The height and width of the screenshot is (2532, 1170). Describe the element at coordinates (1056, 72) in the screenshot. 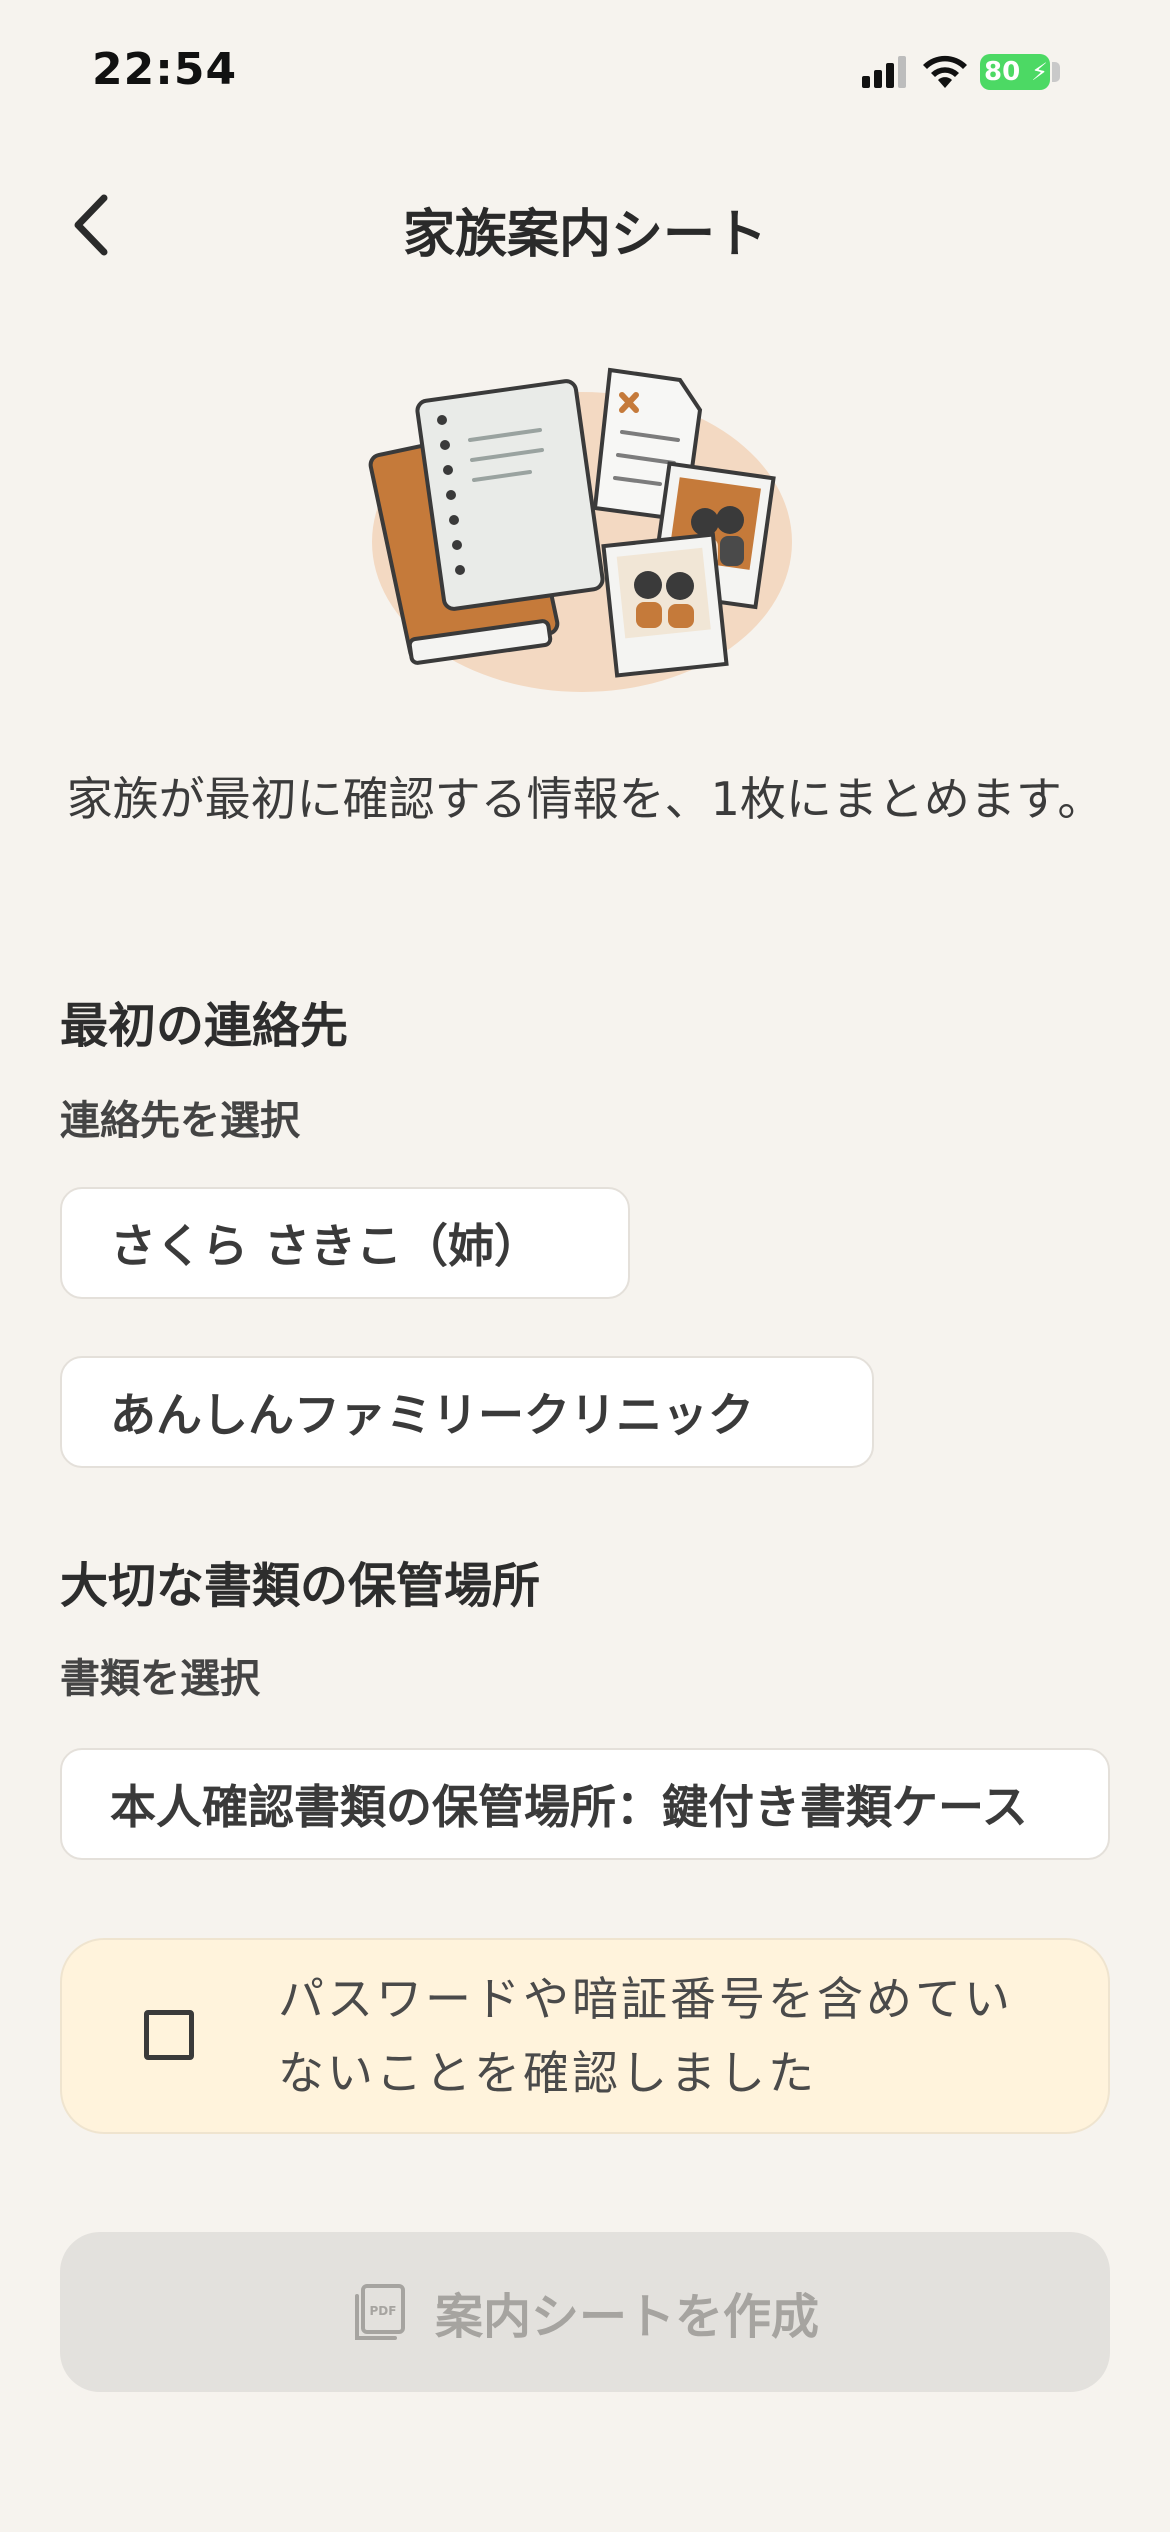

I see `battery-tip` at that location.